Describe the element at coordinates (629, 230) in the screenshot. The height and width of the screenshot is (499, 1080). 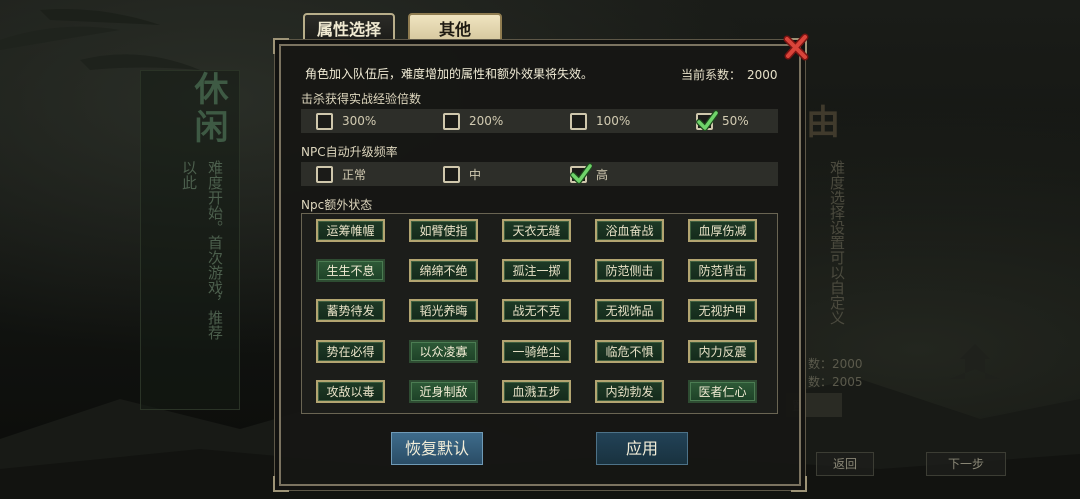
I see `npc-status-chip: 浴血奋战` at that location.